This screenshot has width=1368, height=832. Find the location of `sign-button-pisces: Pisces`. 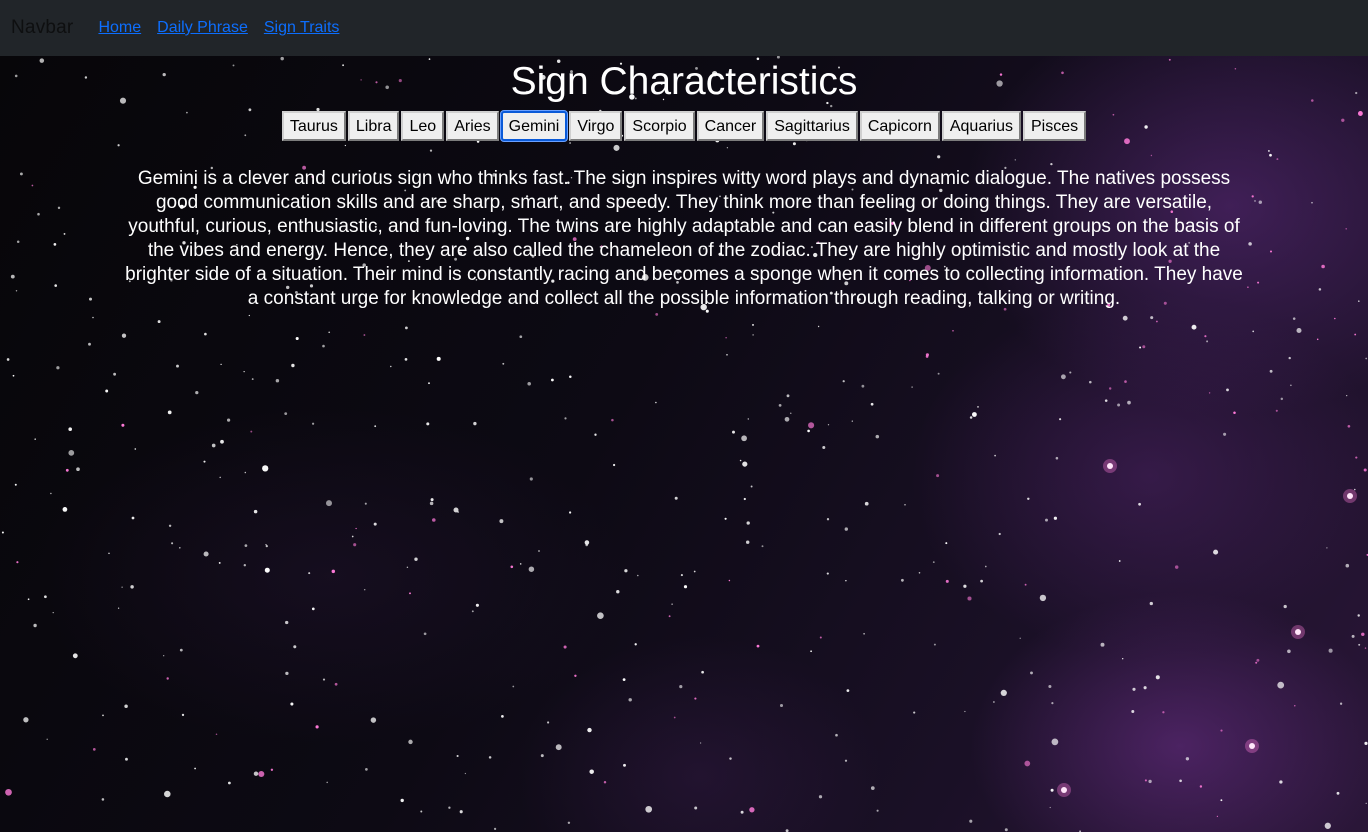

sign-button-pisces: Pisces is located at coordinates (1055, 126).